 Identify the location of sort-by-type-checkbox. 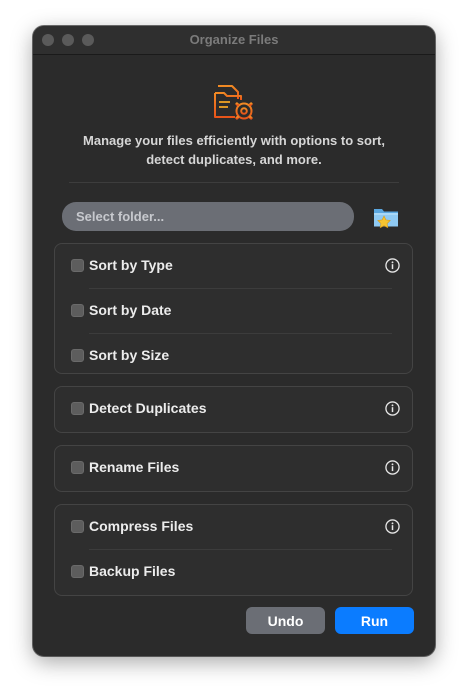
(77, 265).